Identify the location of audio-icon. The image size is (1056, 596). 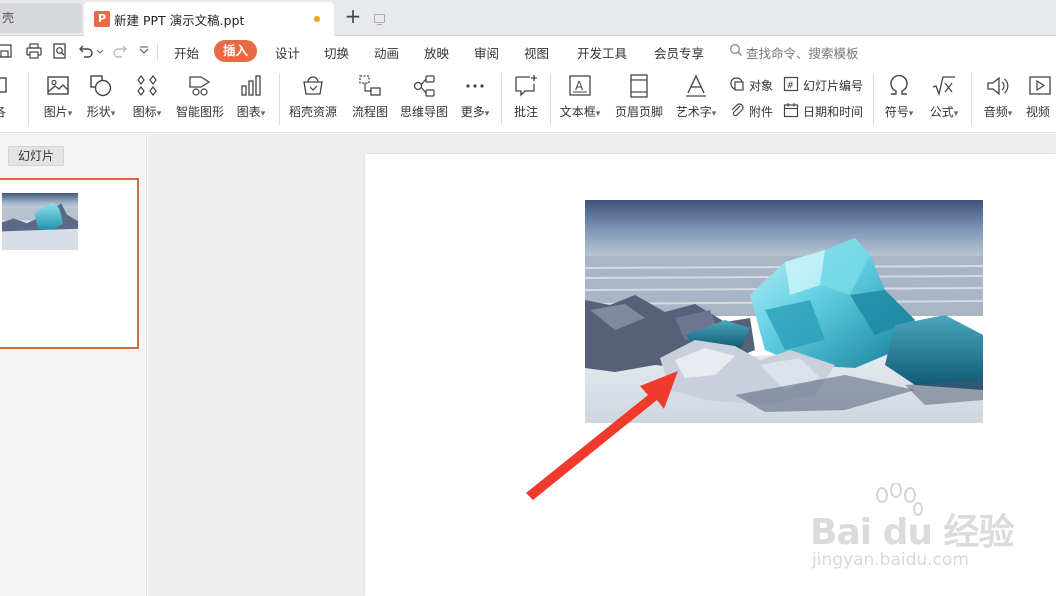
(998, 86).